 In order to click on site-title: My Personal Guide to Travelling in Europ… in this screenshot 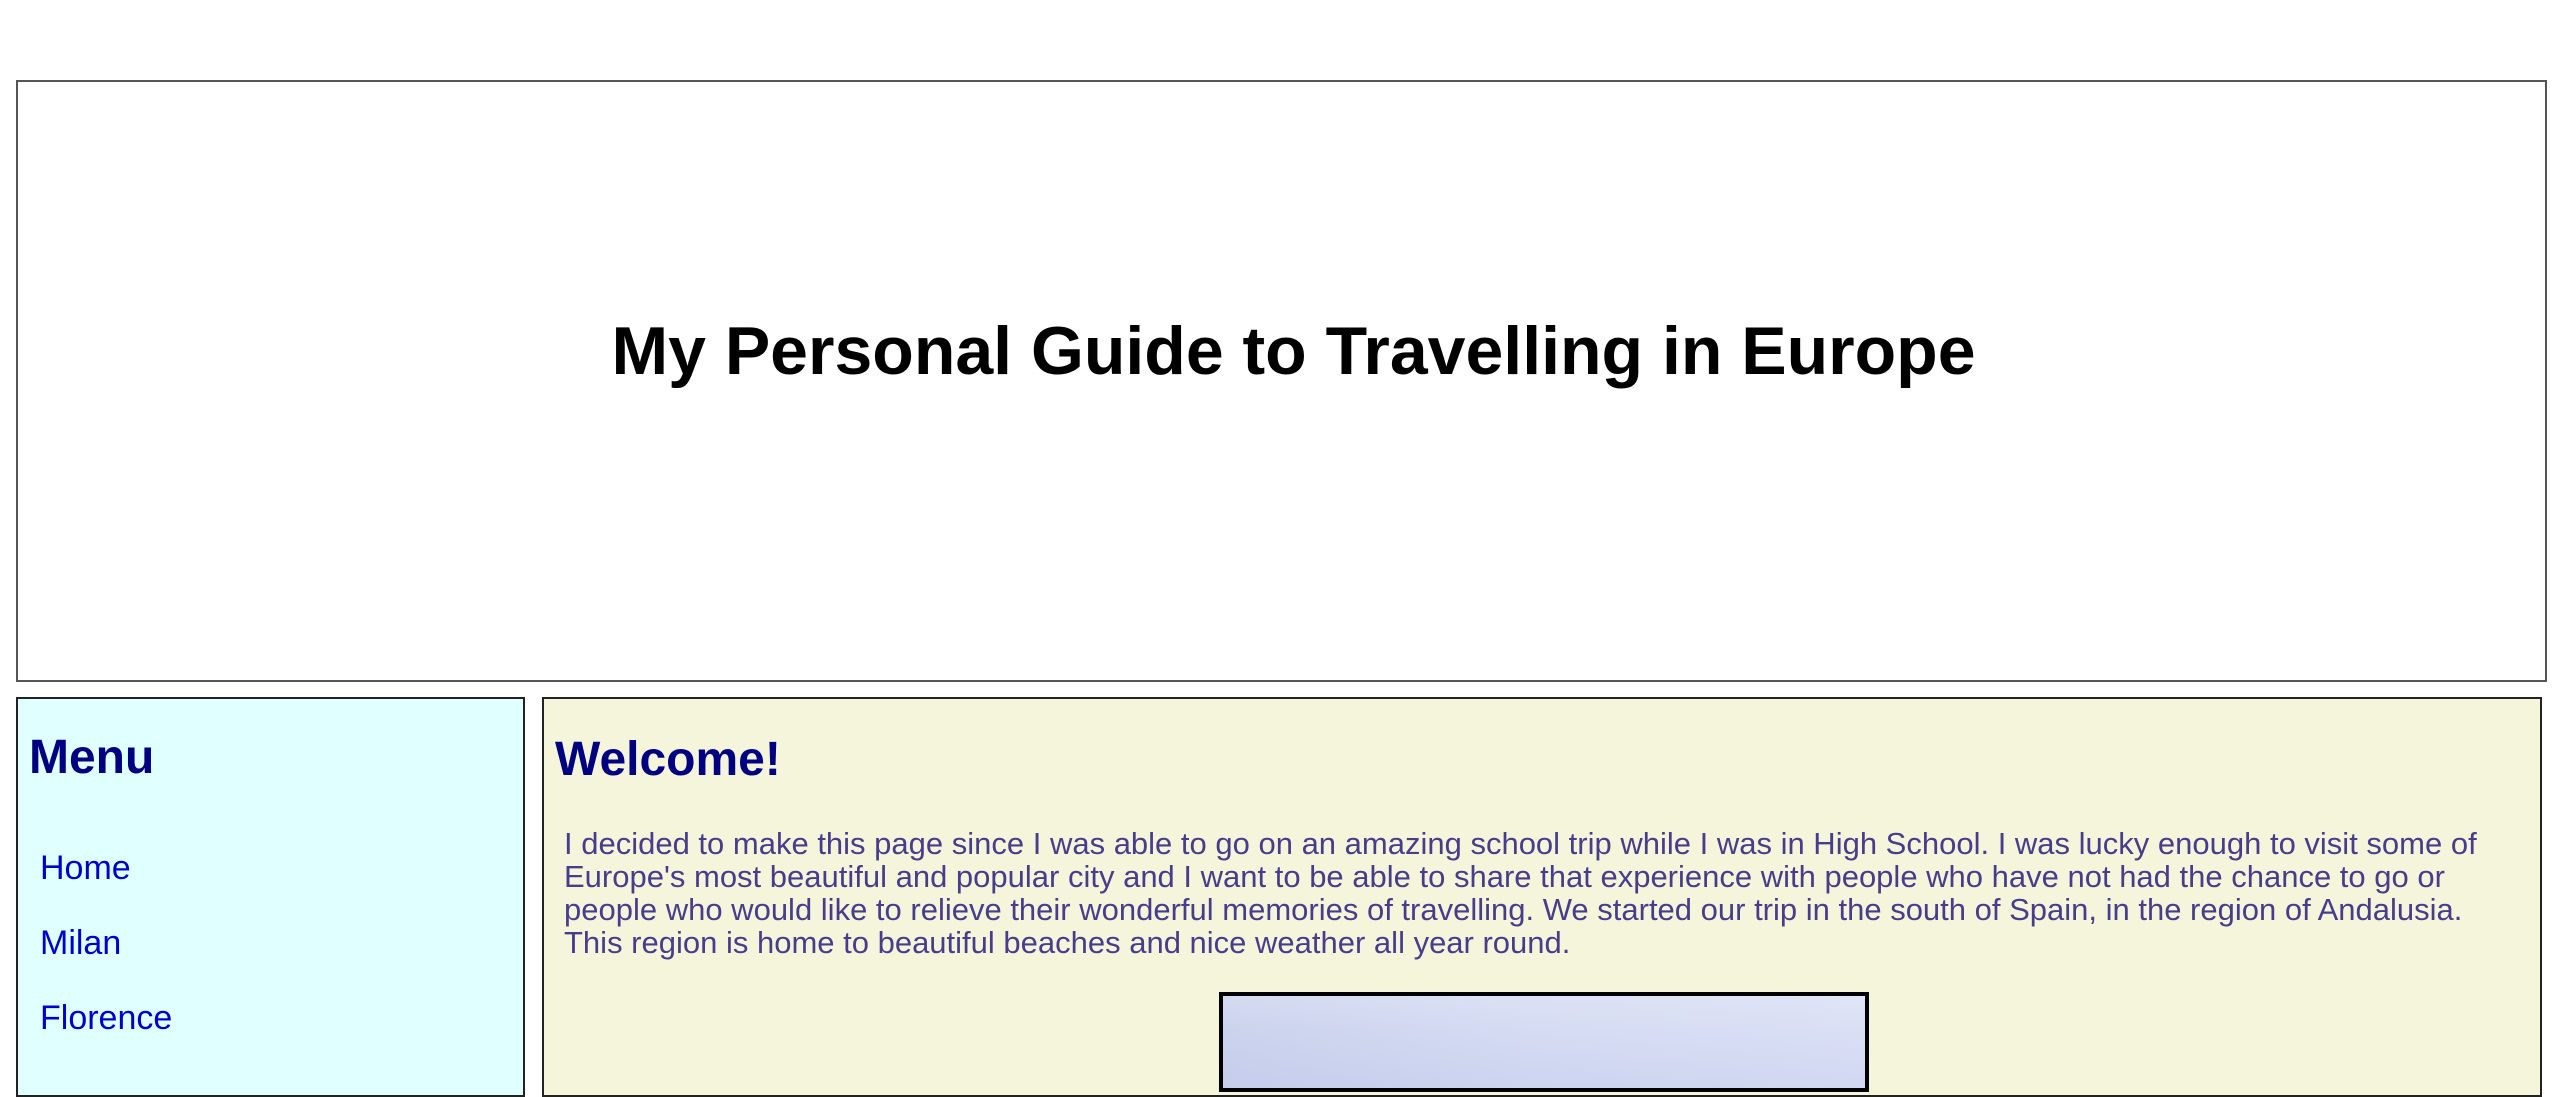, I will do `click(1293, 351)`.